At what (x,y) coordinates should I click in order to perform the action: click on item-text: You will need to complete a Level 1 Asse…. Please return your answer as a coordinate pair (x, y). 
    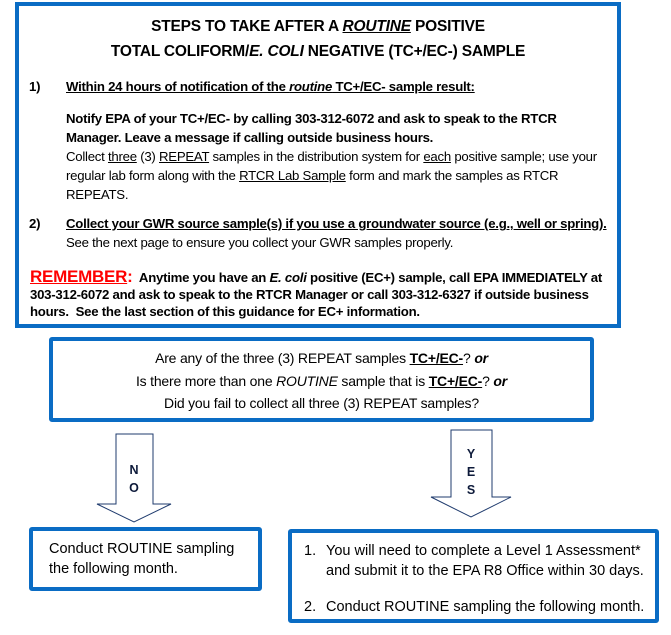
    Looking at the image, I should click on (485, 561).